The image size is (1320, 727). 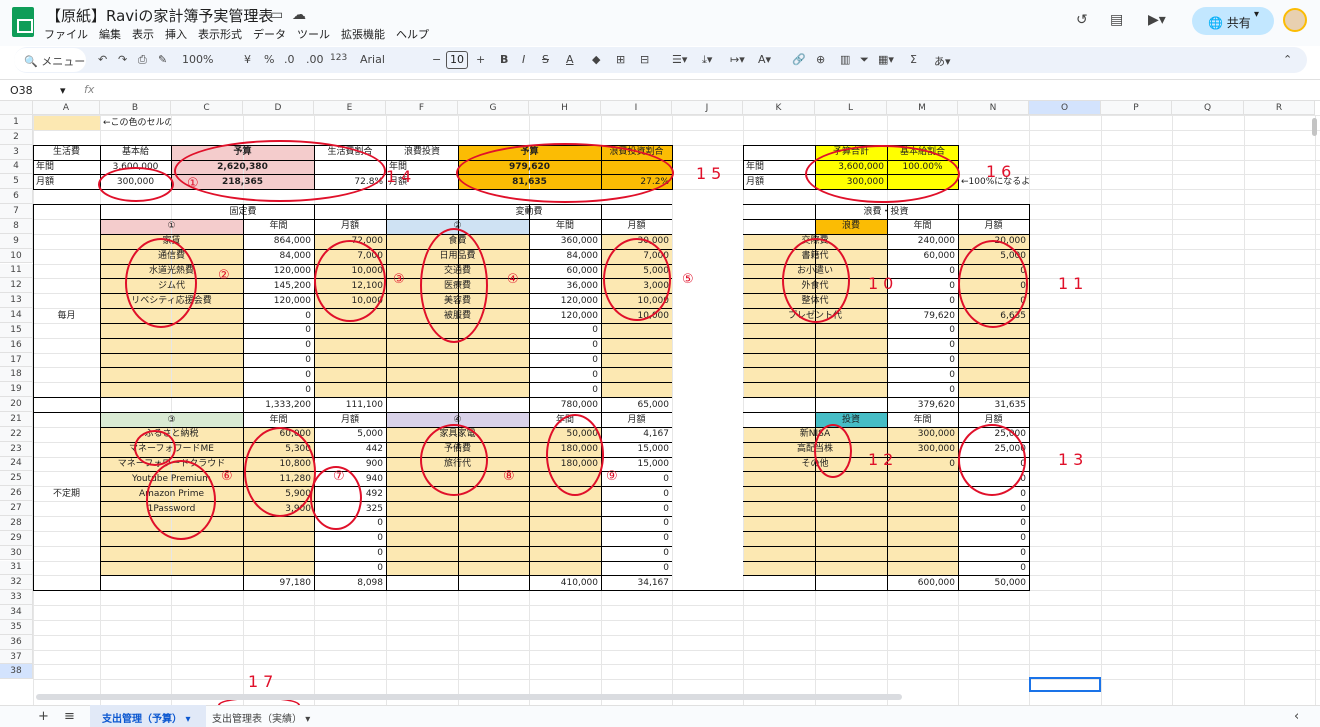 What do you see at coordinates (110, 34) in the screenshot?
I see `menu-edit: 編集` at bounding box center [110, 34].